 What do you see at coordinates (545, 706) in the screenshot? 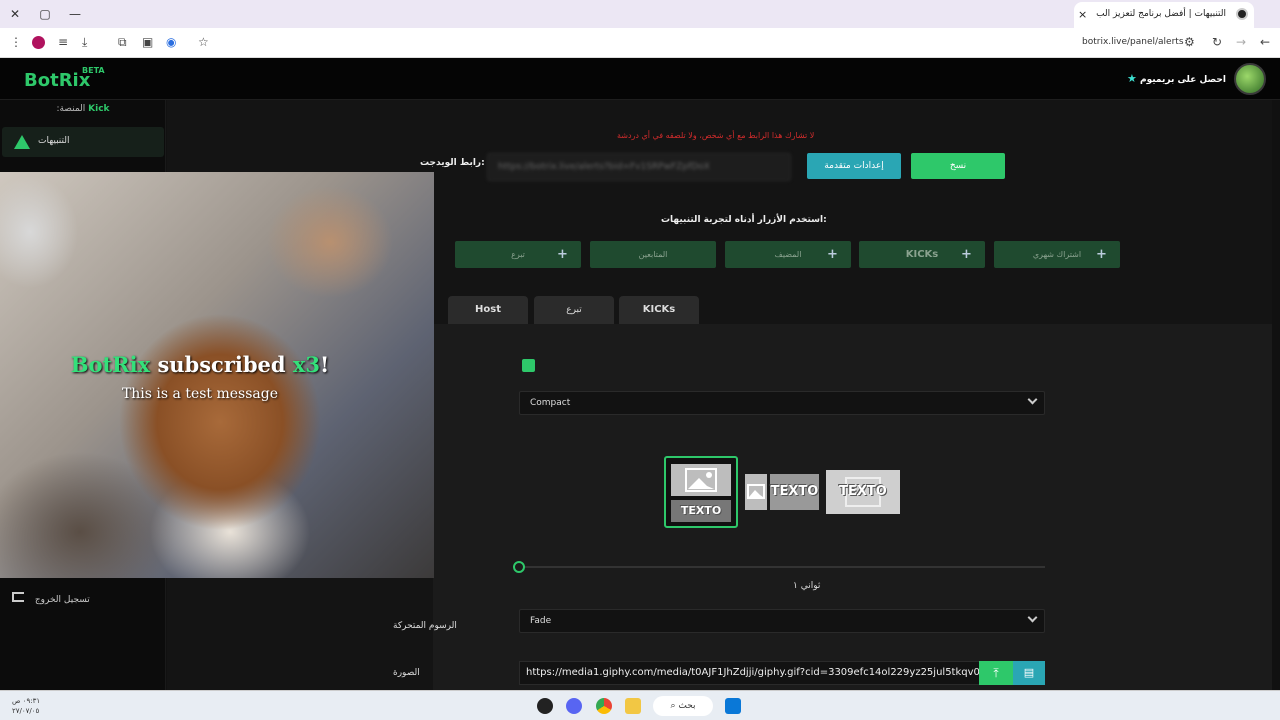
I see `app-icon` at bounding box center [545, 706].